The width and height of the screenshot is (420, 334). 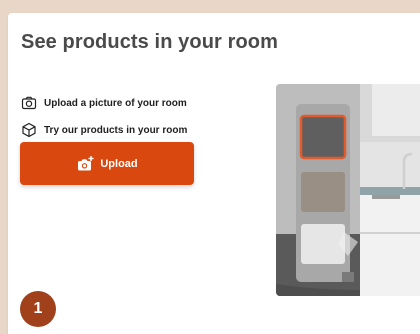 What do you see at coordinates (119, 163) in the screenshot?
I see `upload-button-label: Upload` at bounding box center [119, 163].